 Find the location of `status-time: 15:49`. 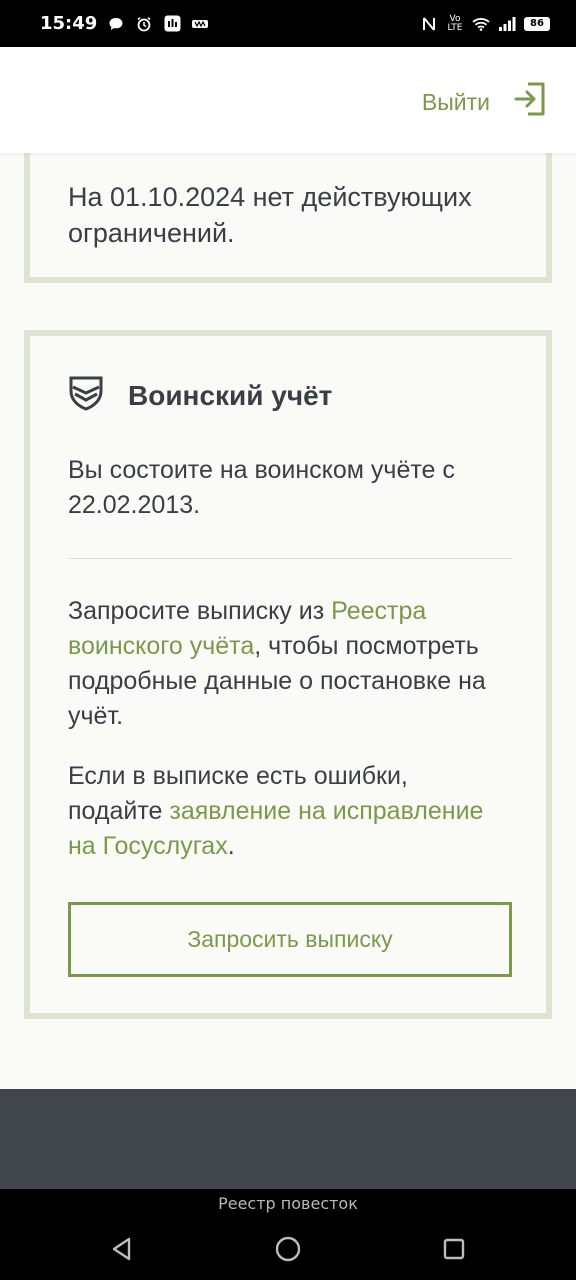

status-time: 15:49 is located at coordinates (69, 23).